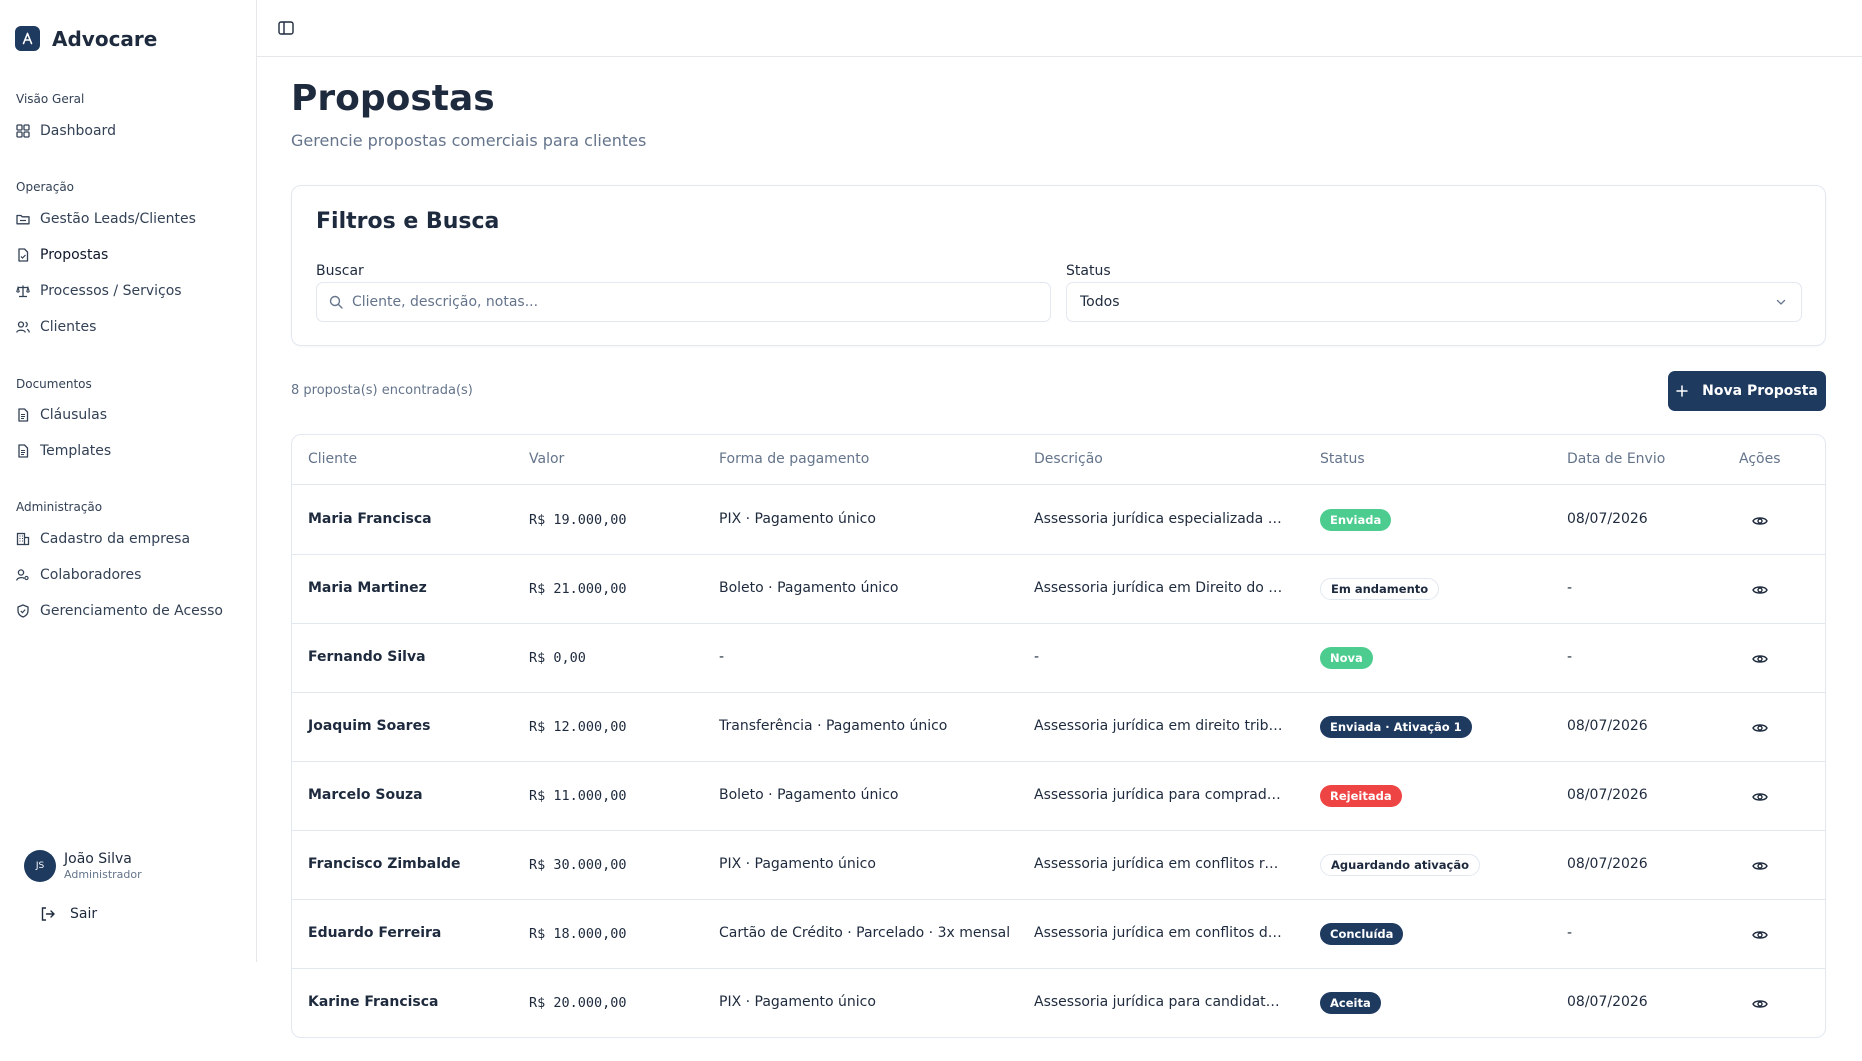 The image size is (1862, 1061). I want to click on cell-cliente: Eduardo Ferreira, so click(375, 933).